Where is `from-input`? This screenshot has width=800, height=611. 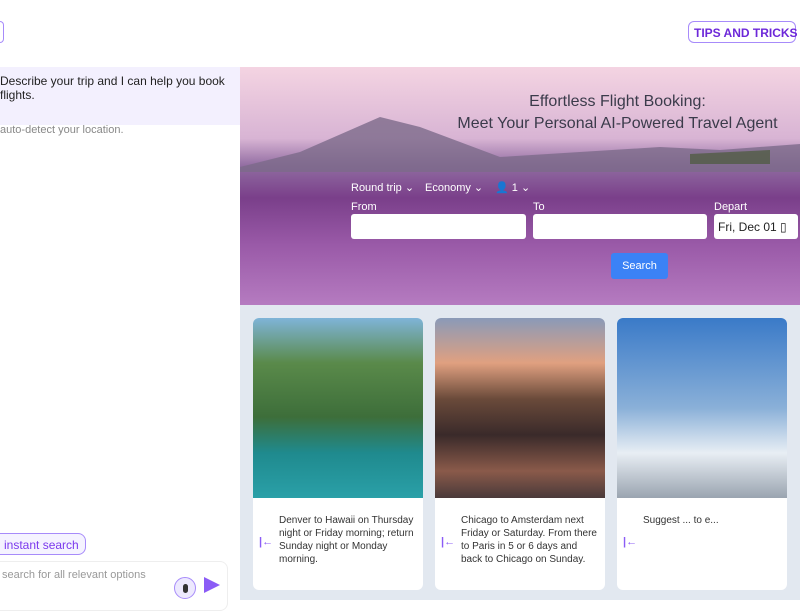
from-input is located at coordinates (438, 226).